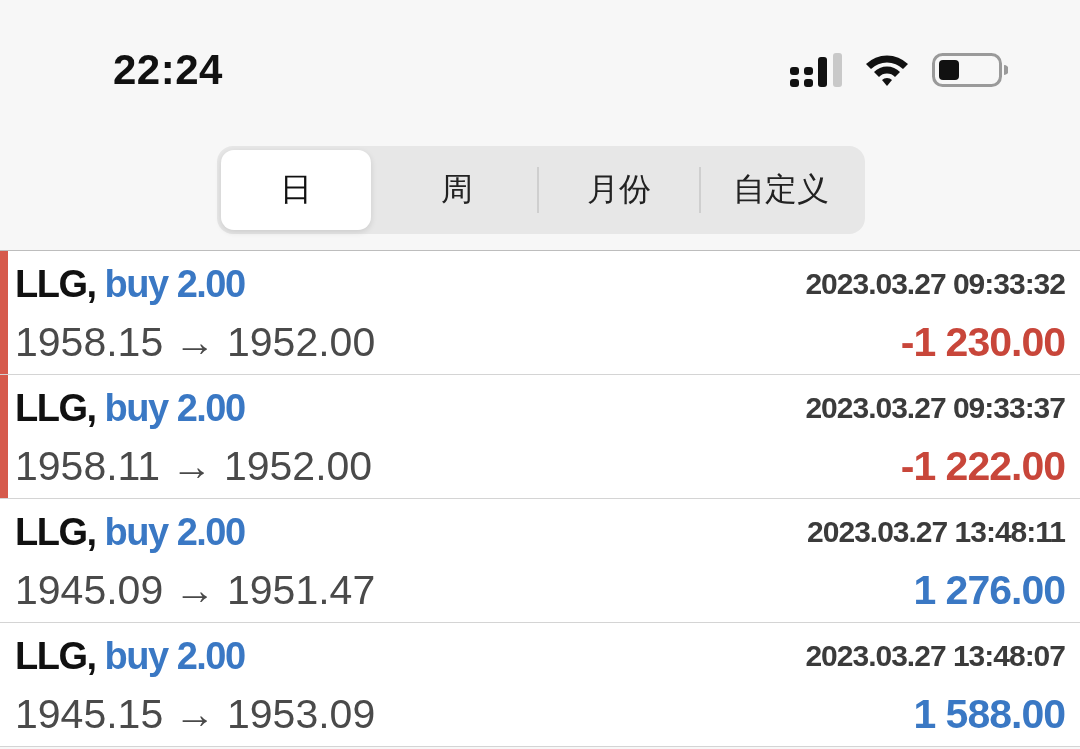  Describe the element at coordinates (935, 408) in the screenshot. I see `trade-time: 2023.03.27 09:33:37` at that location.